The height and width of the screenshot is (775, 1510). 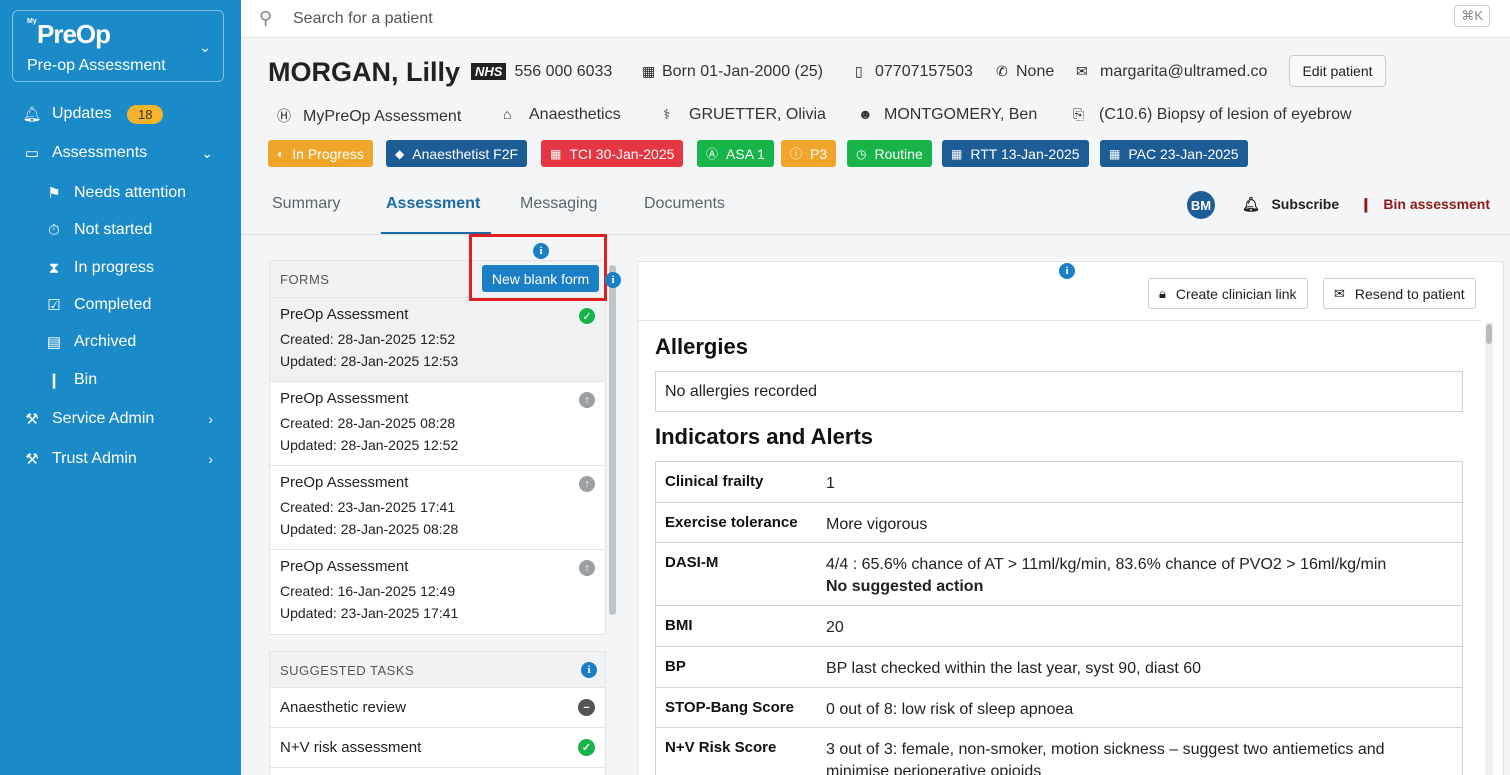 What do you see at coordinates (343, 707) in the screenshot?
I see `task-label: Anaesthetic review` at bounding box center [343, 707].